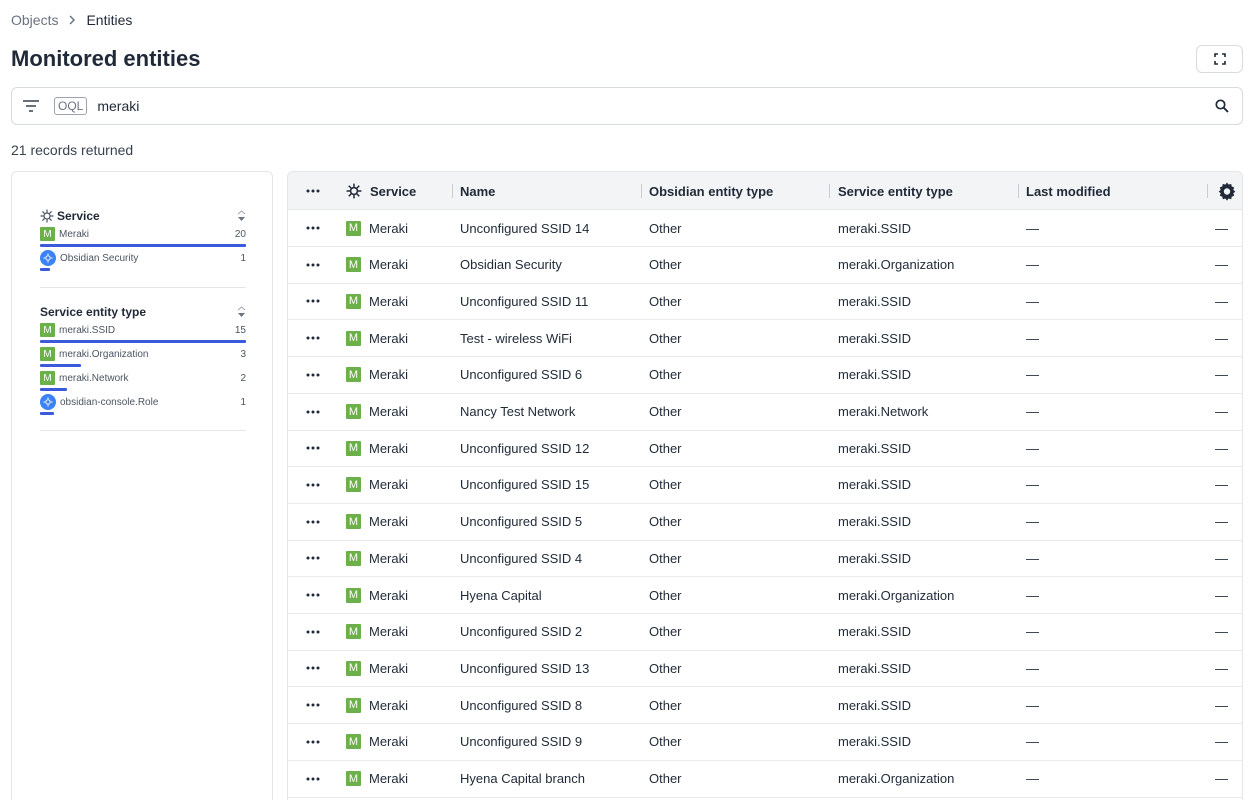  Describe the element at coordinates (143, 260) in the screenshot. I see `facet-item: Obsidian Security 1` at that location.